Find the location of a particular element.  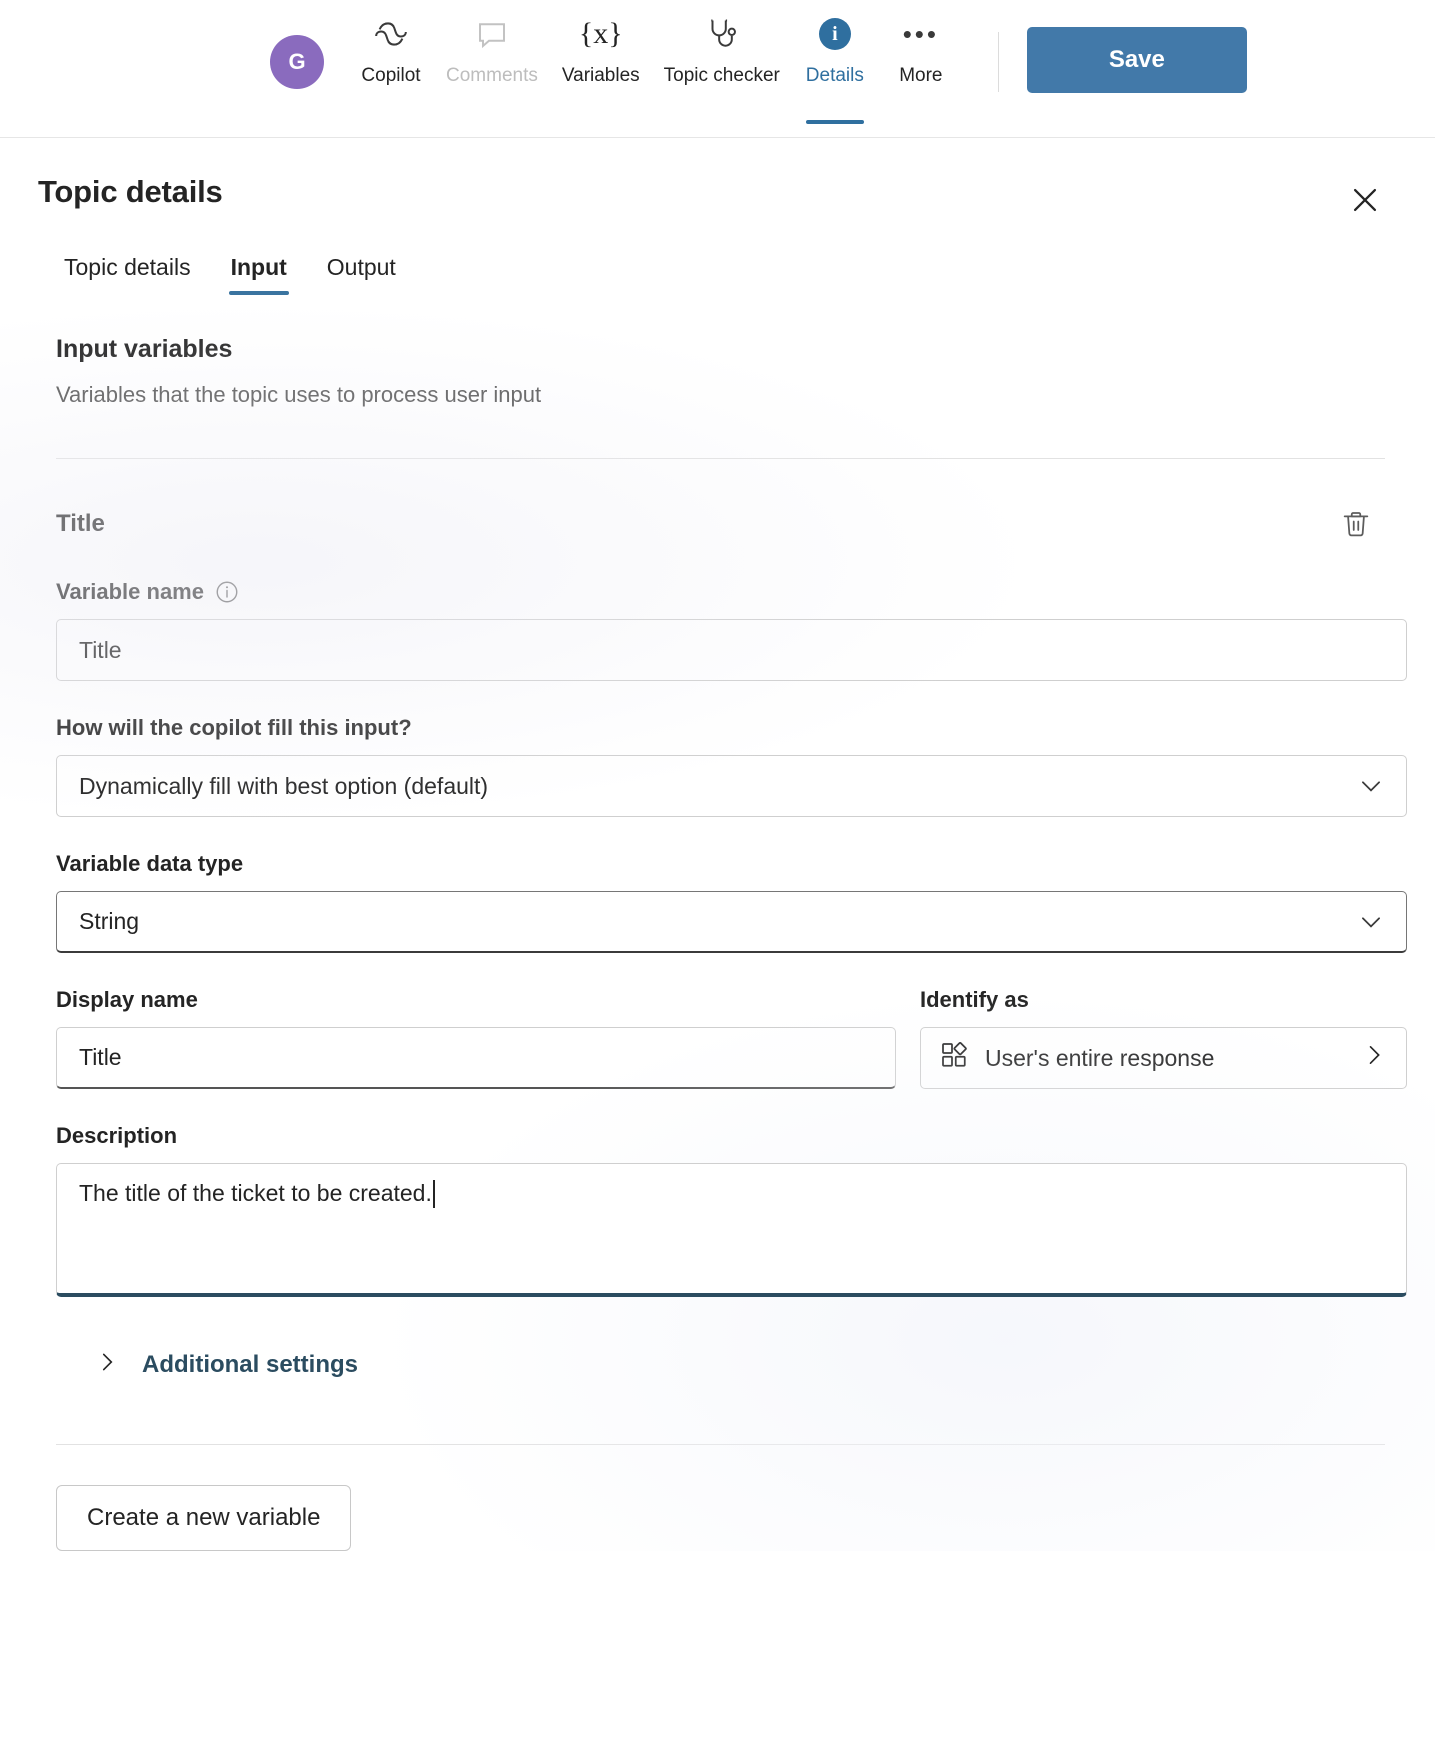

variable-name-field: Variable name Title is located at coordinates (731, 630).